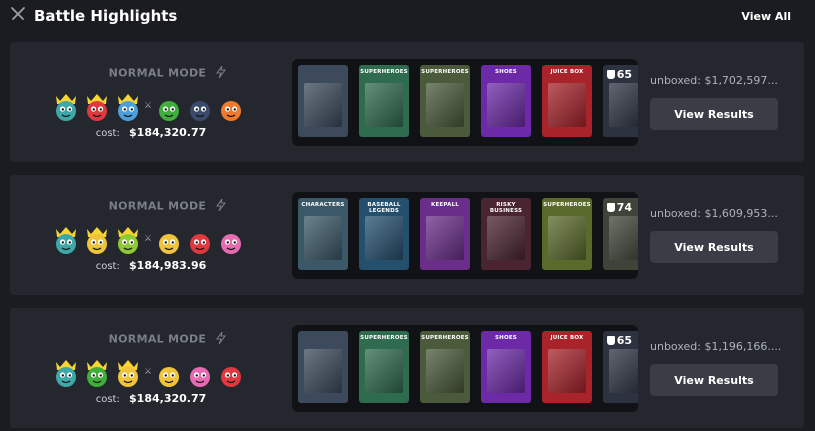 This screenshot has width=815, height=431. What do you see at coordinates (384, 208) in the screenshot?
I see `case-label: BASEBALL LEGENDS` at bounding box center [384, 208].